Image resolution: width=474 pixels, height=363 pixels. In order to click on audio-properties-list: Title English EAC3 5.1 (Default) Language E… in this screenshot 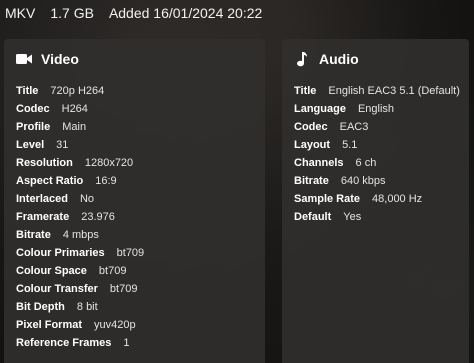, I will do `click(379, 154)`.